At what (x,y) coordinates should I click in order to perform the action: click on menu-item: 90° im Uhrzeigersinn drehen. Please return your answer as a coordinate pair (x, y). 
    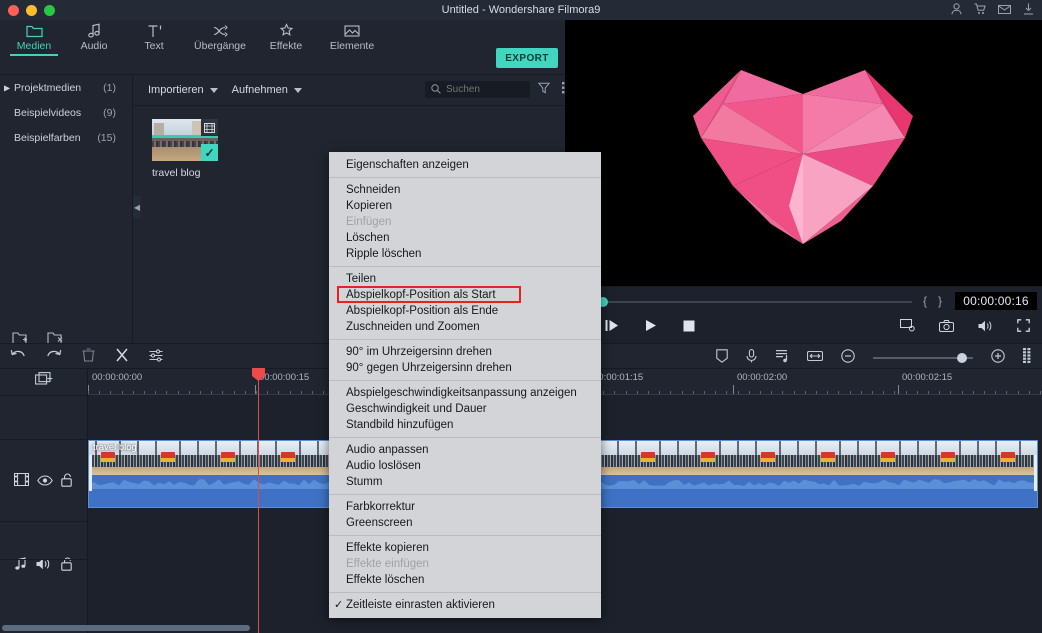
    Looking at the image, I should click on (465, 352).